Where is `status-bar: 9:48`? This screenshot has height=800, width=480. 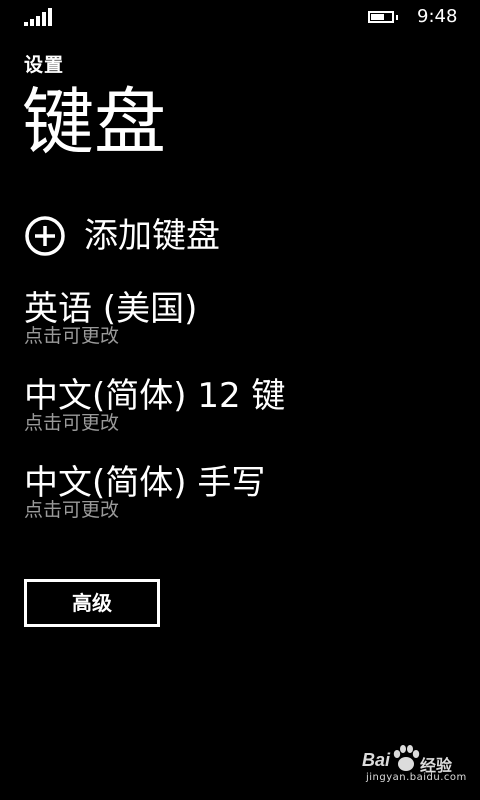
status-bar: 9:48 is located at coordinates (240, 17).